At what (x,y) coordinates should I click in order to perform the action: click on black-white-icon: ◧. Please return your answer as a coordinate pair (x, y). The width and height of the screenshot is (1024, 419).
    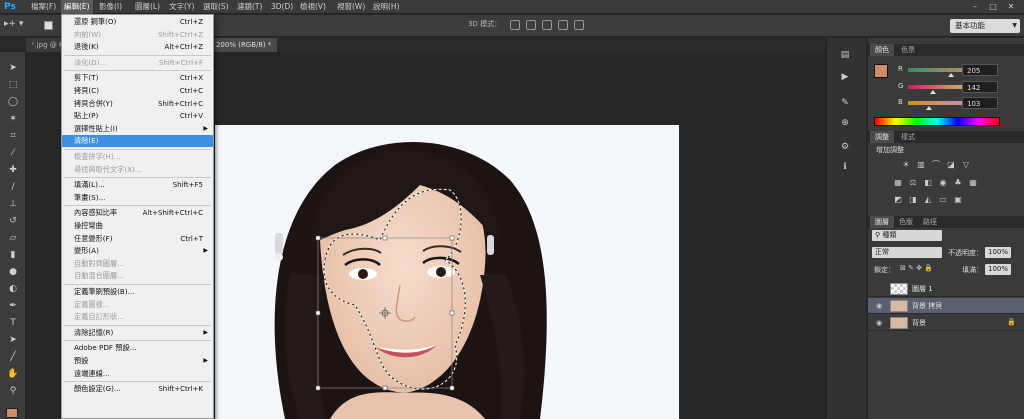
    Looking at the image, I should click on (928, 183).